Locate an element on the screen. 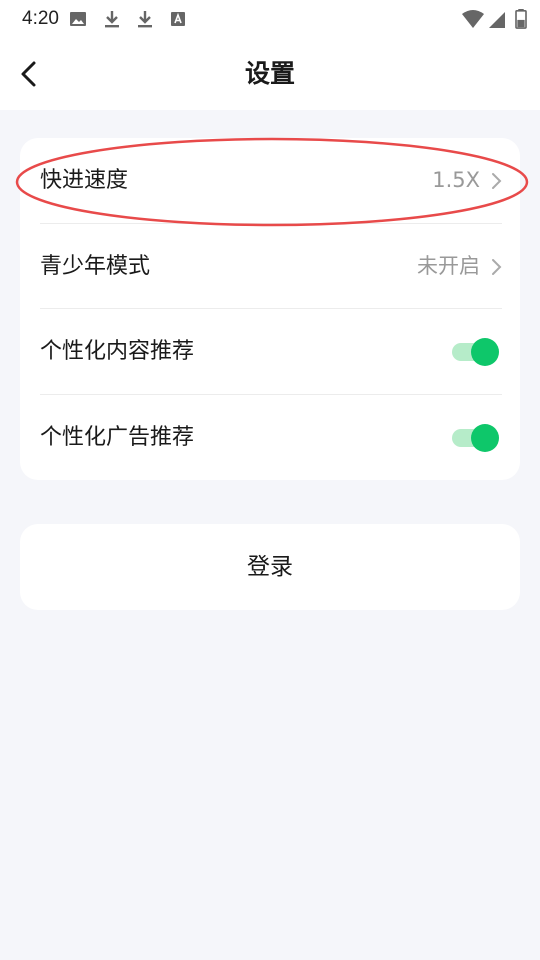  app-header: 设置 is located at coordinates (270, 74).